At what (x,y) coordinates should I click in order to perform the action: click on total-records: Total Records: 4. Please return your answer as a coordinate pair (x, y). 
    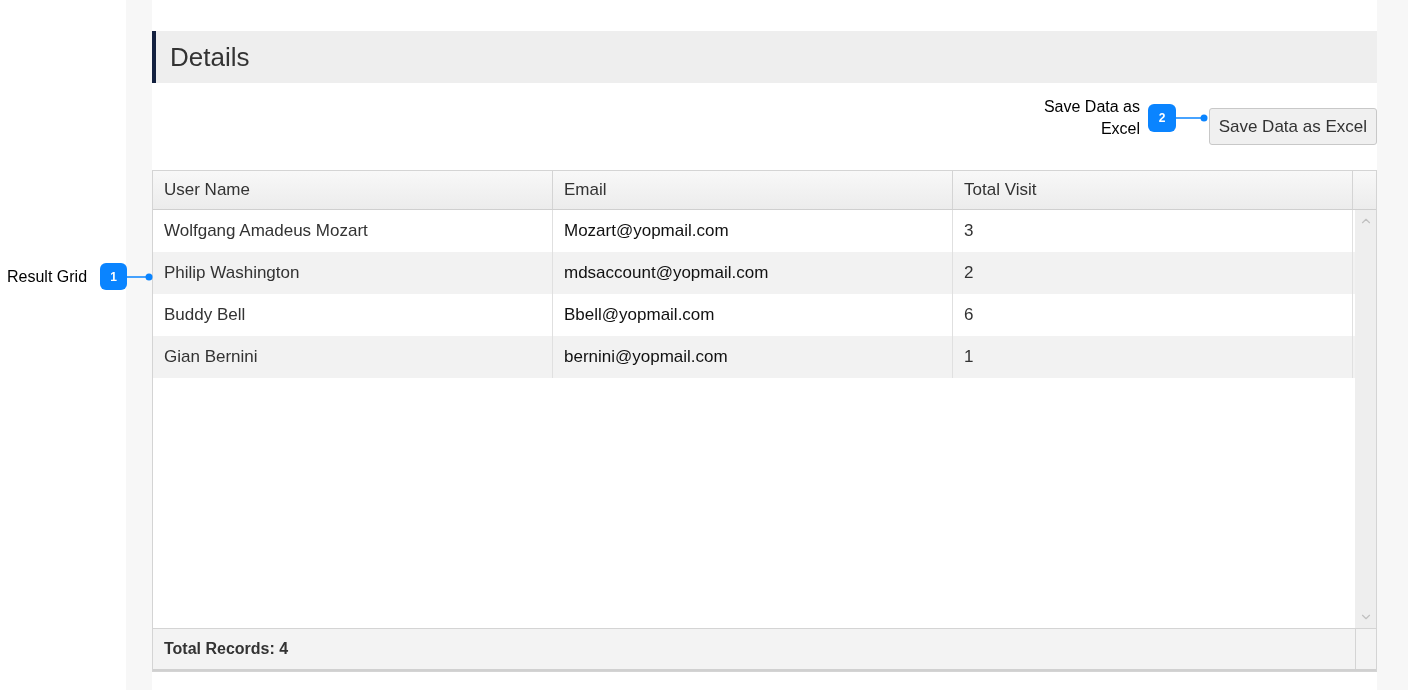
    Looking at the image, I should click on (226, 649).